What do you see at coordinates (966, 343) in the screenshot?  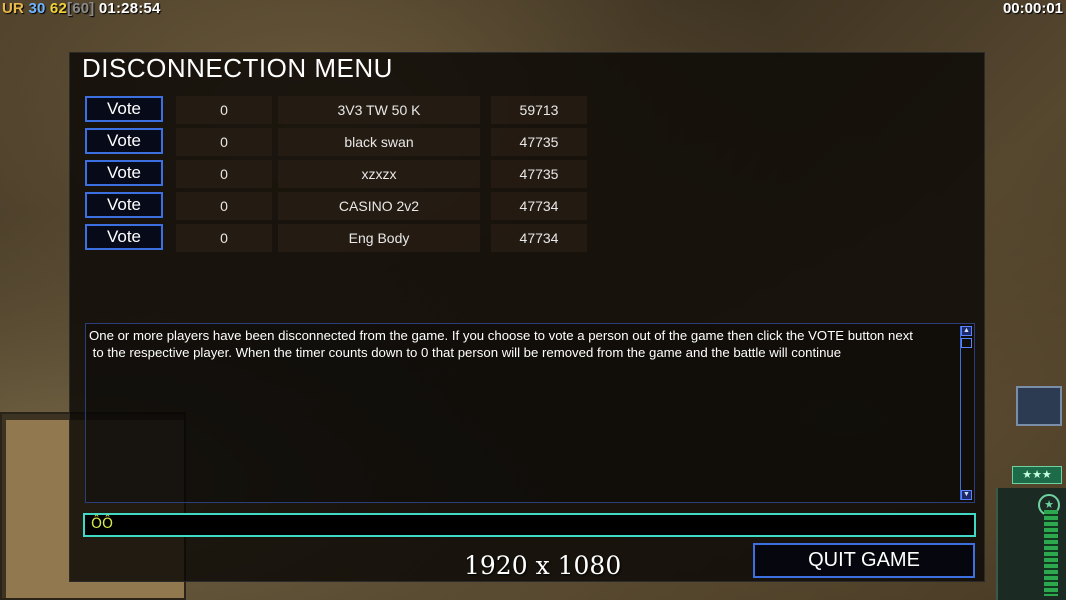 I see `scroll-thumb` at bounding box center [966, 343].